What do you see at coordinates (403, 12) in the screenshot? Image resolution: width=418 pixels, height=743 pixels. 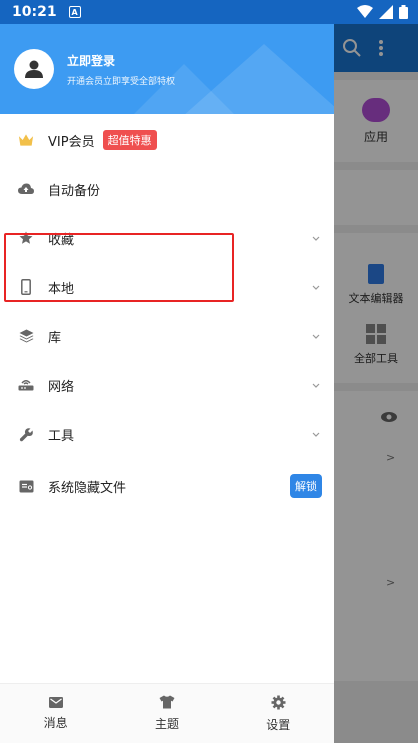 I see `battery-icon` at bounding box center [403, 12].